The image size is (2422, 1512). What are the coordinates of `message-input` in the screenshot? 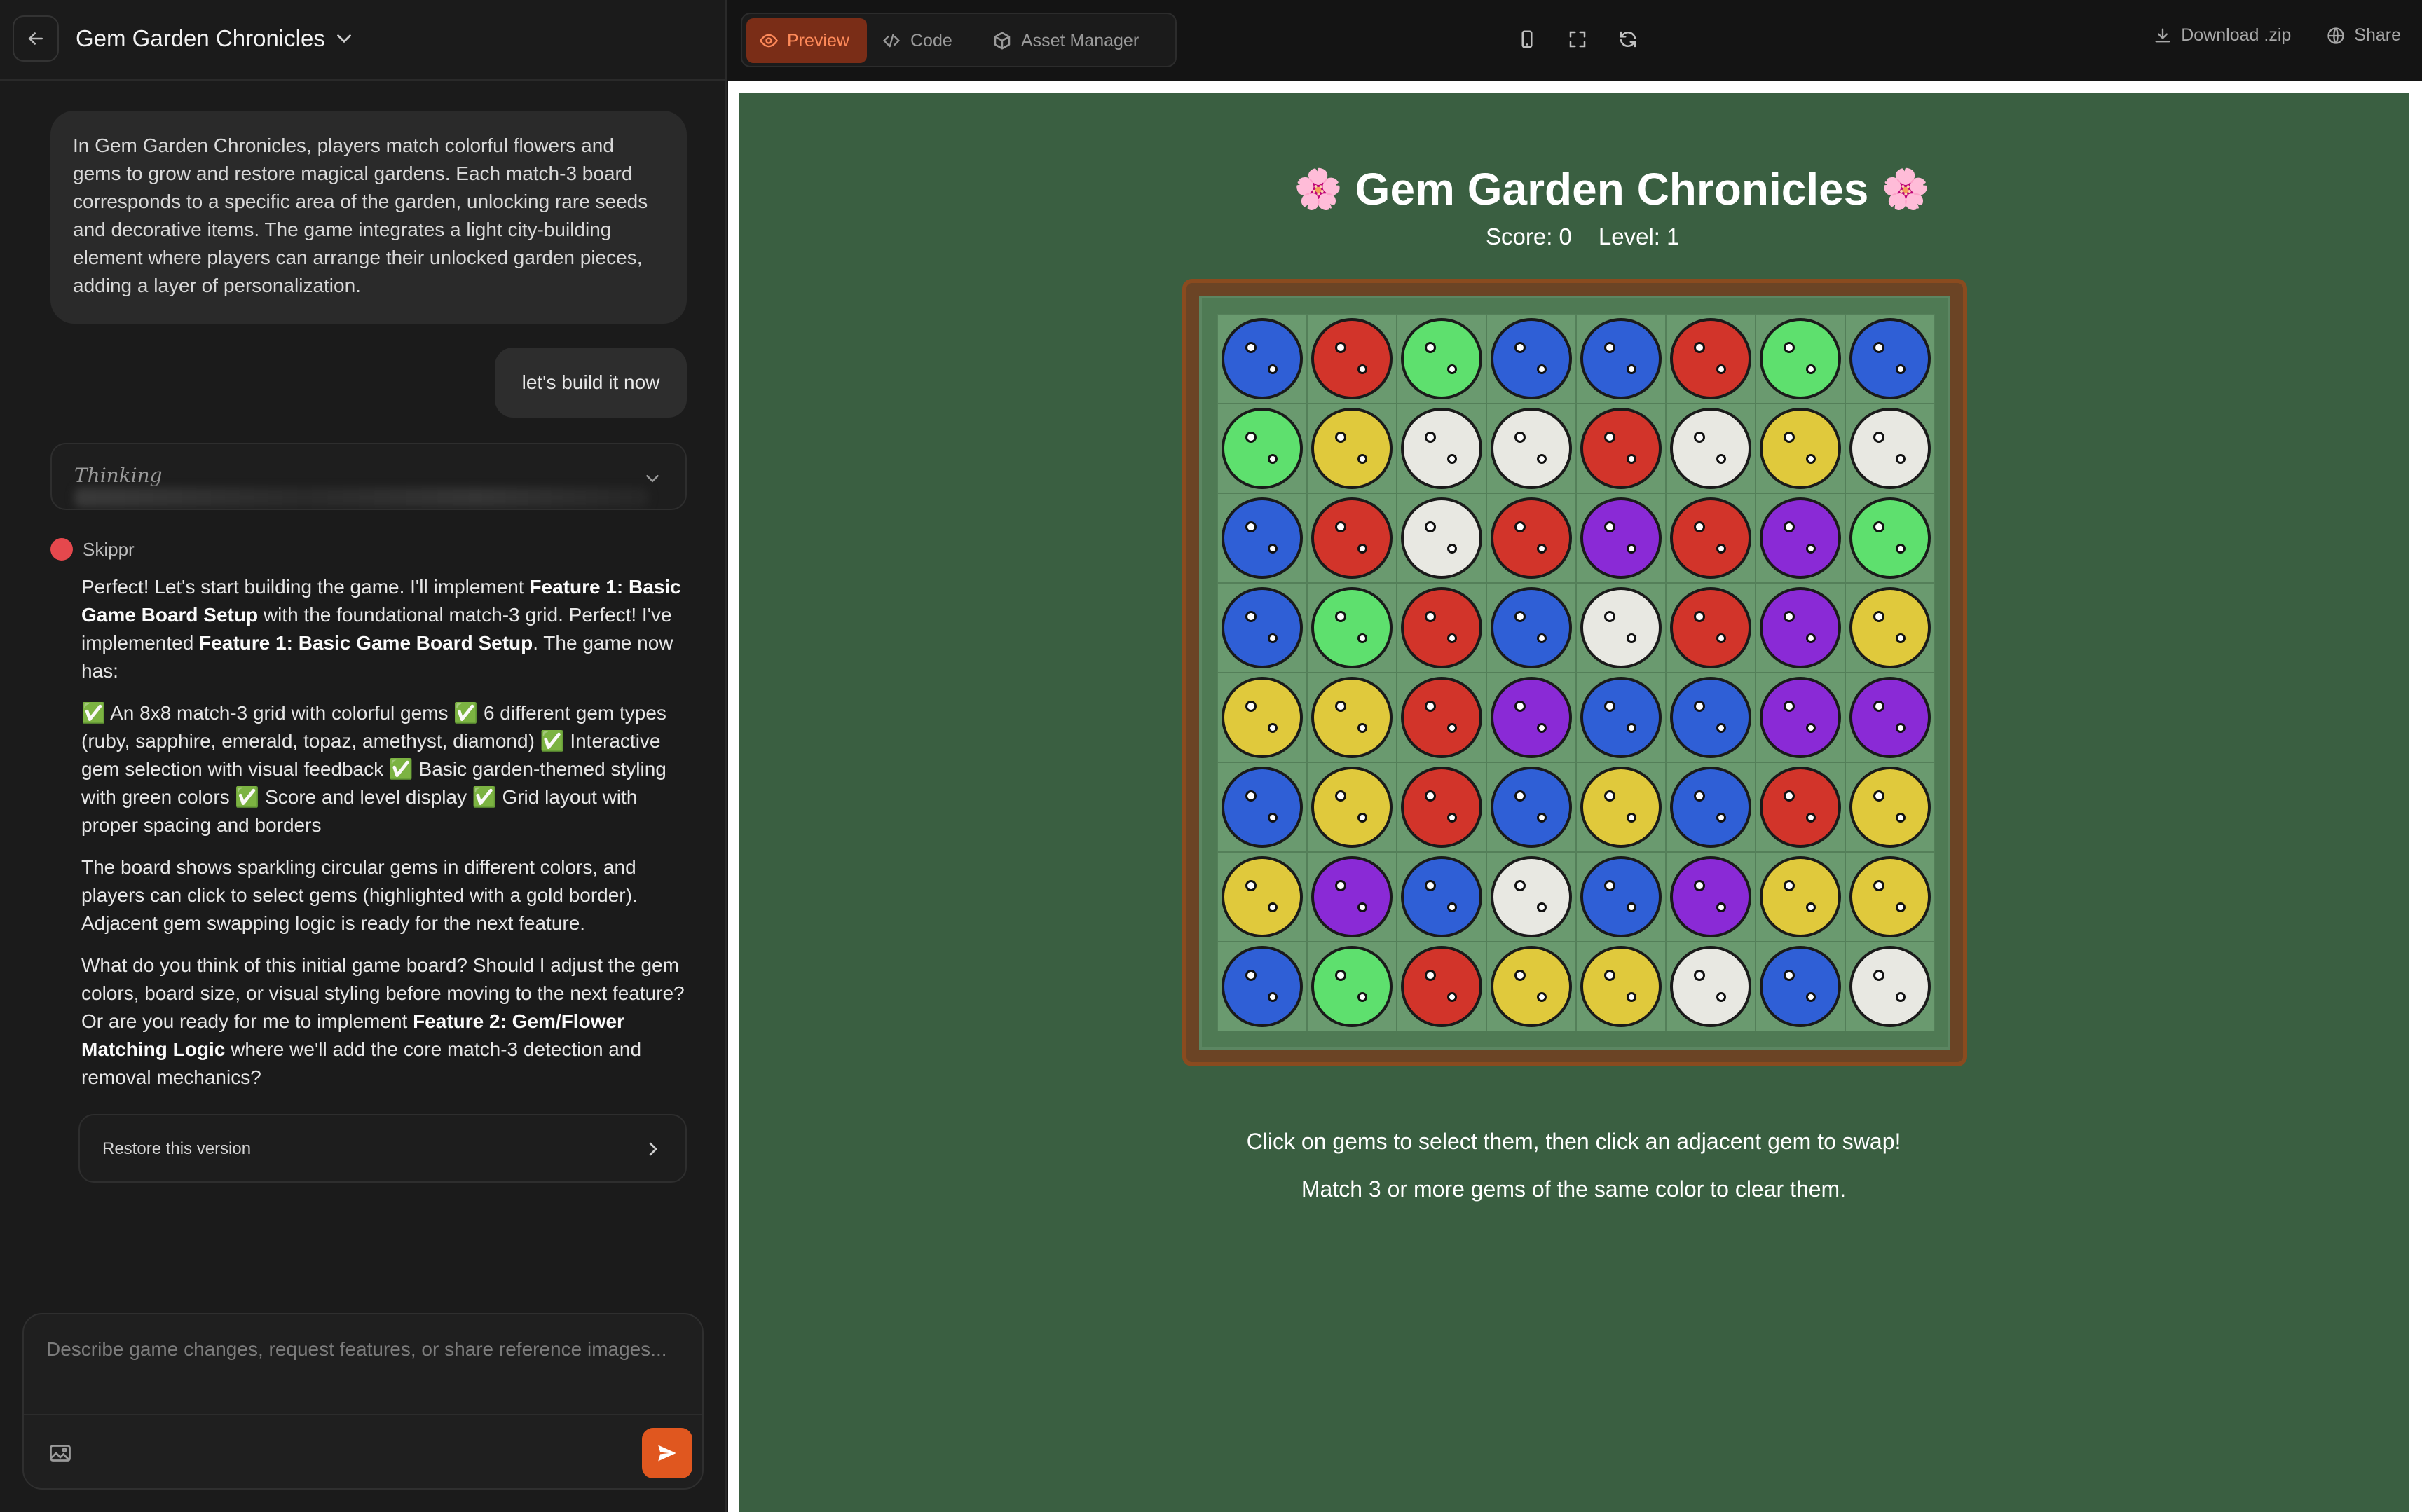 It's located at (363, 1364).